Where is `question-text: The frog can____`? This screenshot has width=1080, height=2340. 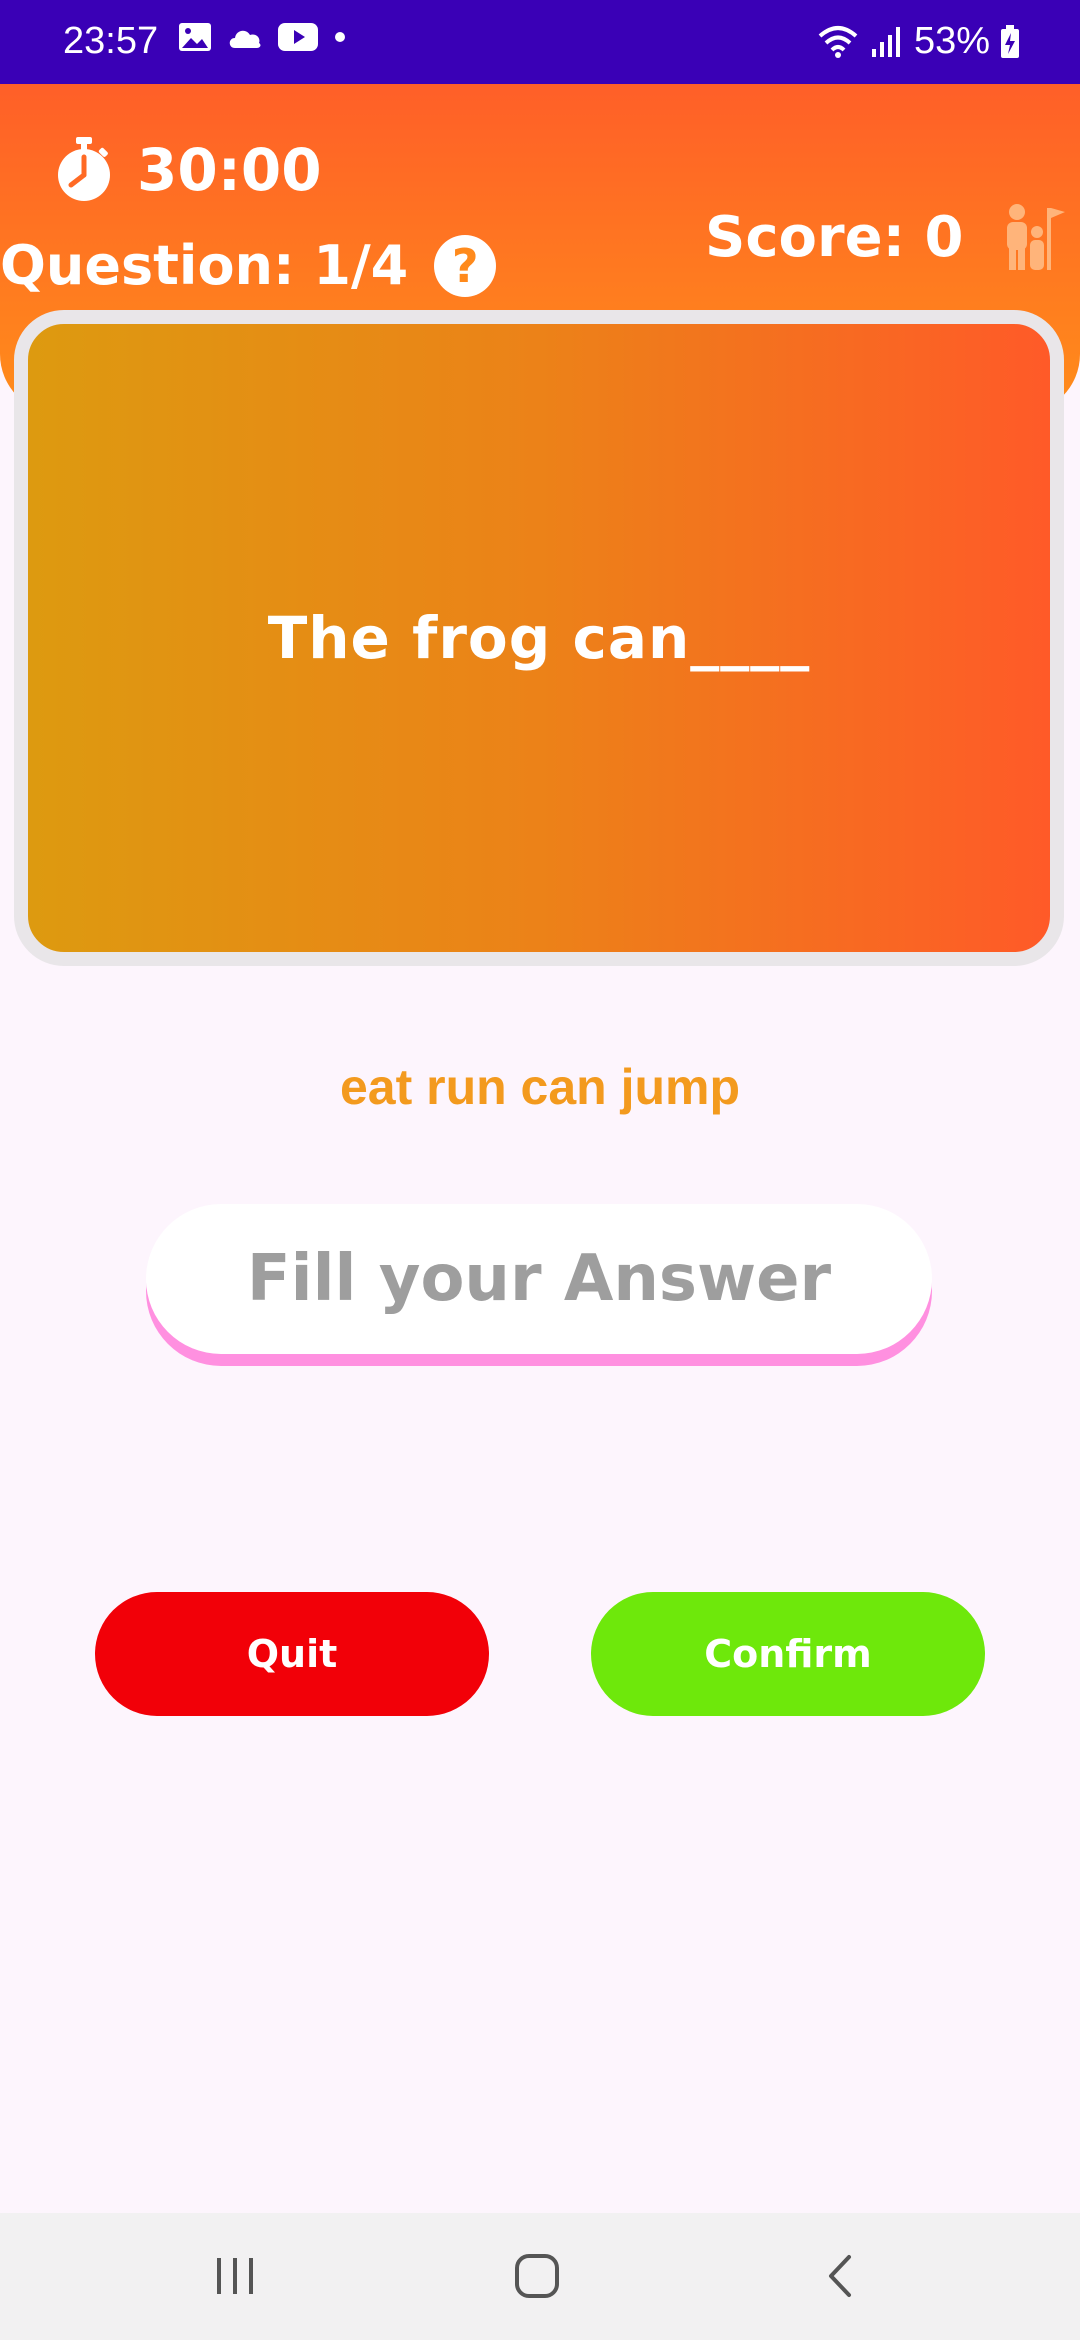 question-text: The frog can____ is located at coordinates (539, 638).